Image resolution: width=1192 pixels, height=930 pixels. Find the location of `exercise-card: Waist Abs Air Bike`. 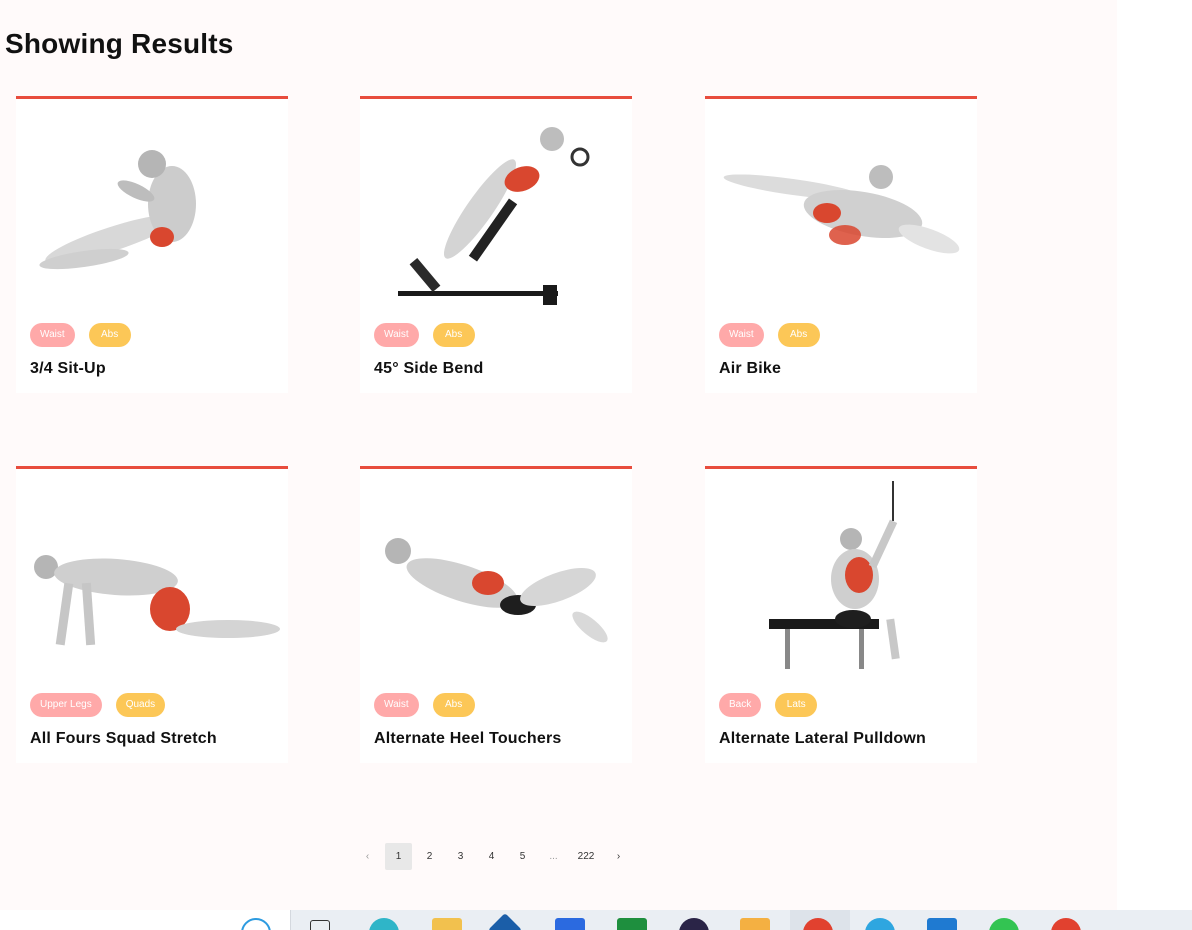

exercise-card: Waist Abs Air Bike is located at coordinates (841, 244).